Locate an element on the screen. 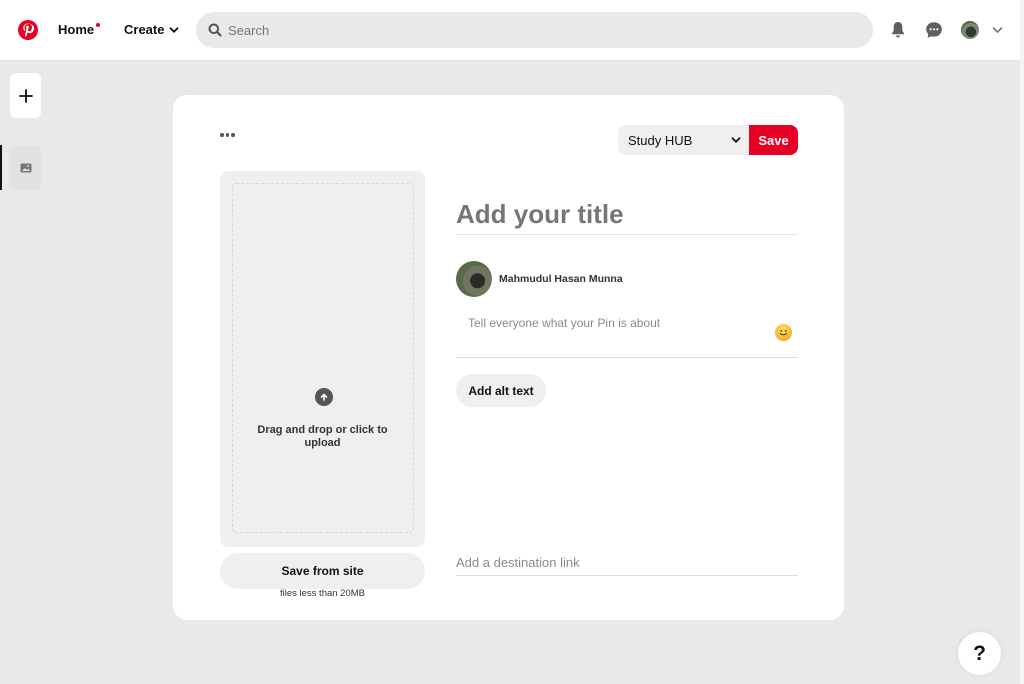  emoji-icon is located at coordinates (783, 332).